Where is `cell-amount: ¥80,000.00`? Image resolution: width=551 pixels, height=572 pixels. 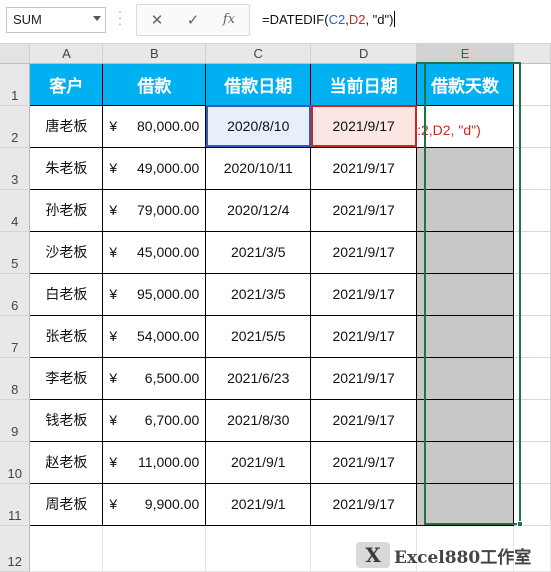
cell-amount: ¥80,000.00 is located at coordinates (154, 126).